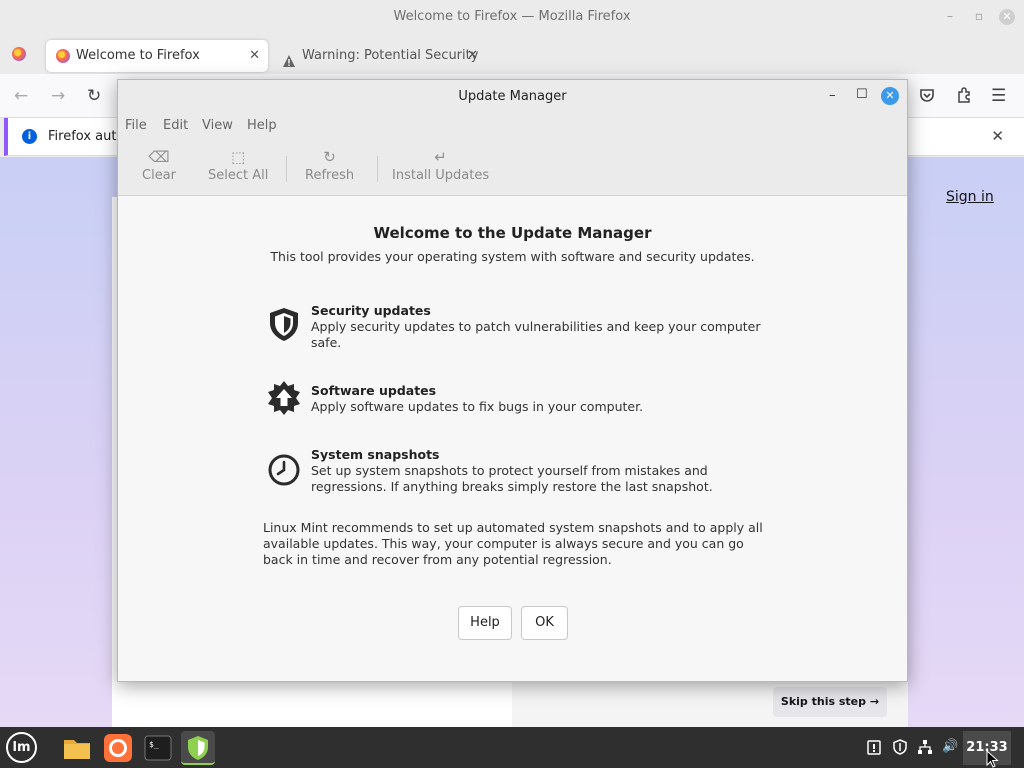  What do you see at coordinates (927, 97) in the screenshot?
I see `pocket-icon` at bounding box center [927, 97].